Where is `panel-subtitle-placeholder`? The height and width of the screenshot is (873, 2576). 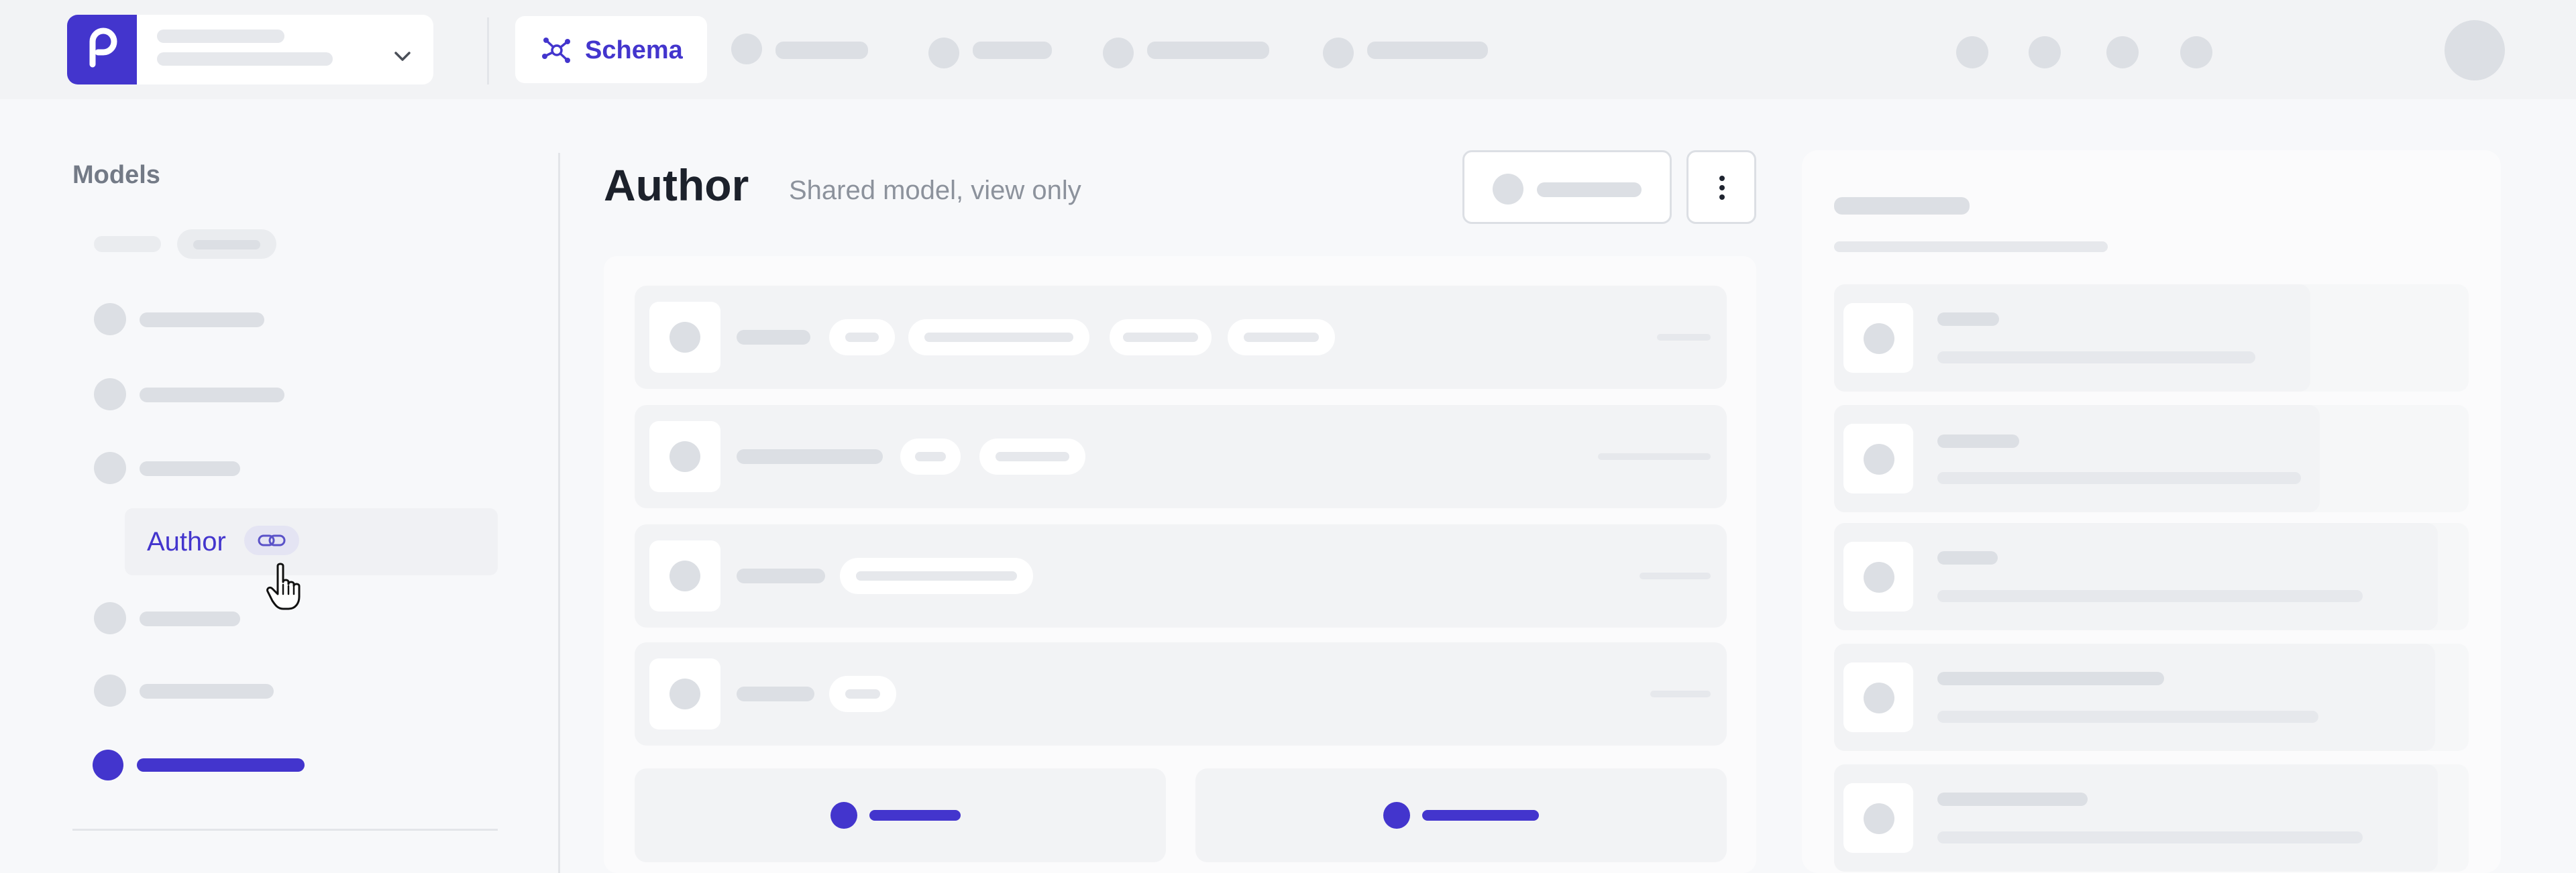
panel-subtitle-placeholder is located at coordinates (1971, 247).